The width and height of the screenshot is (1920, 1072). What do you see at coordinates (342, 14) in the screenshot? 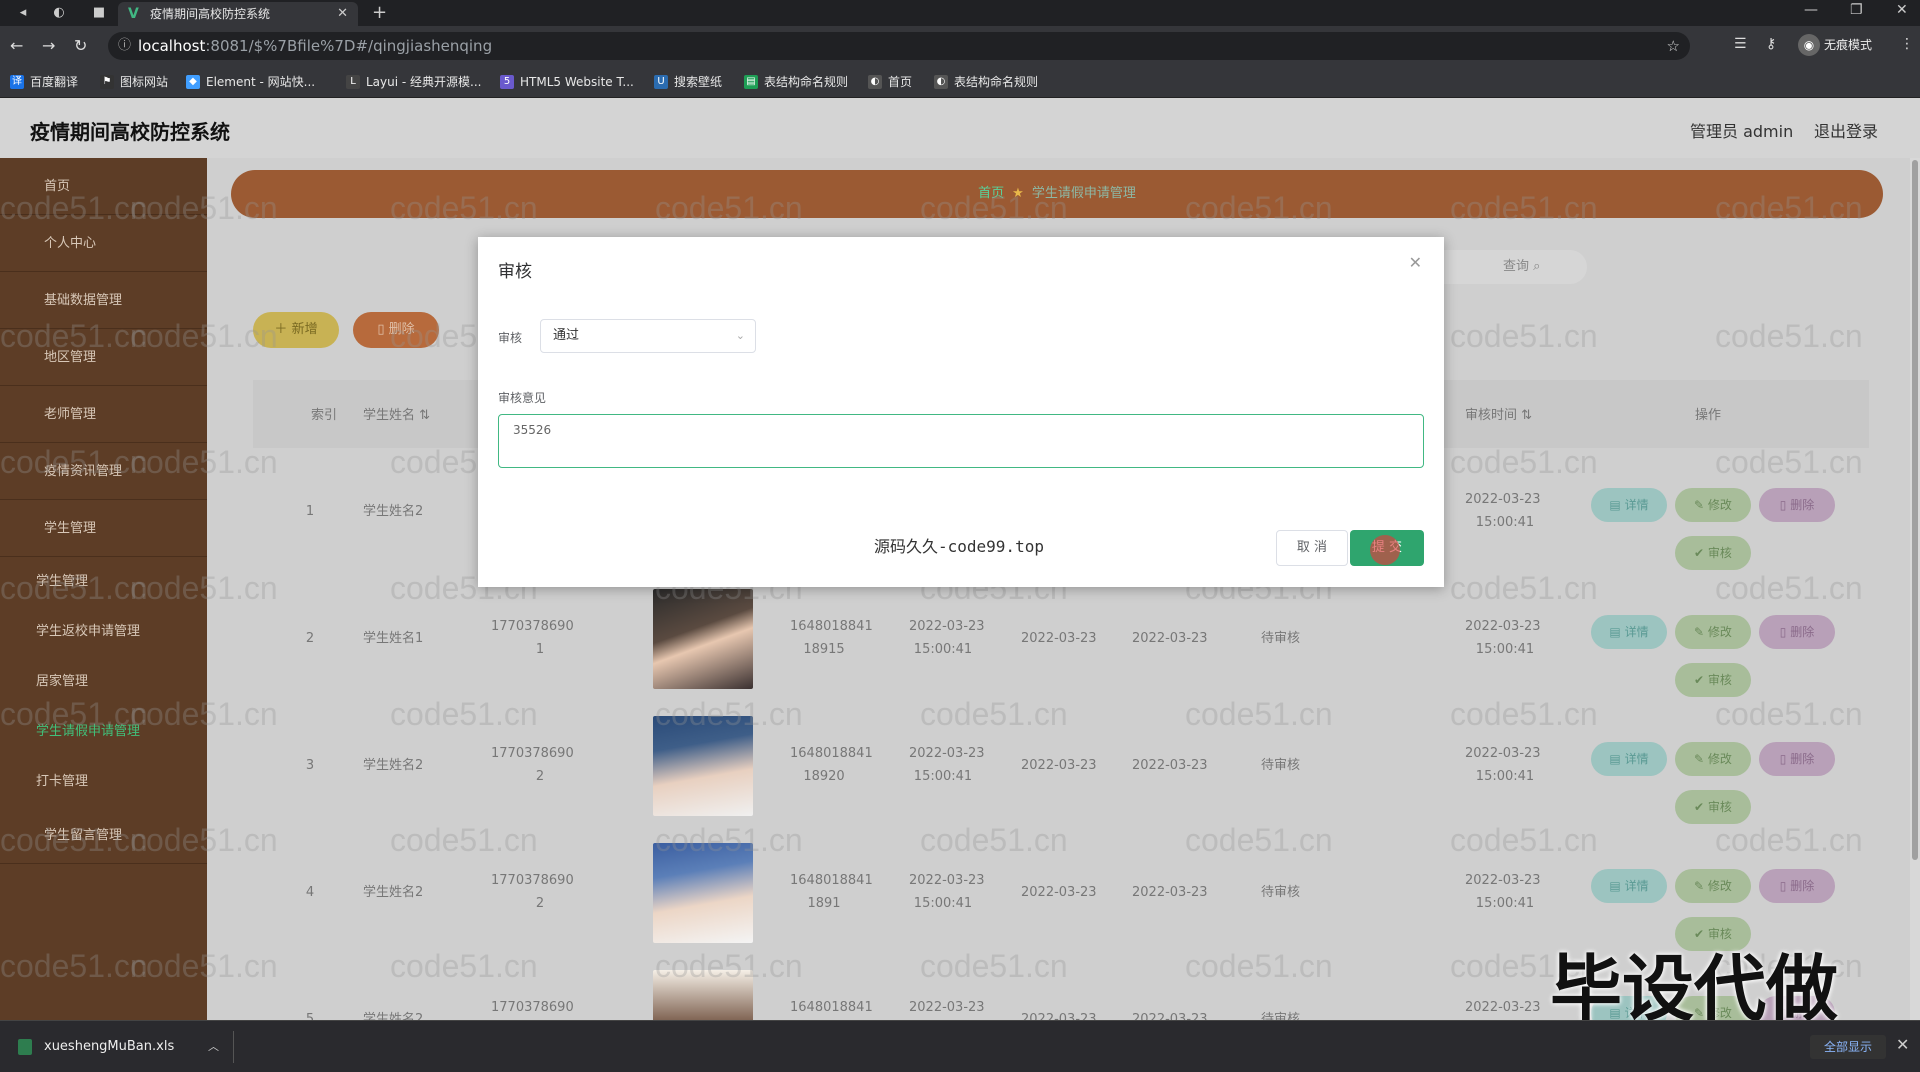
I see `close-tab-icon: ✕` at bounding box center [342, 14].